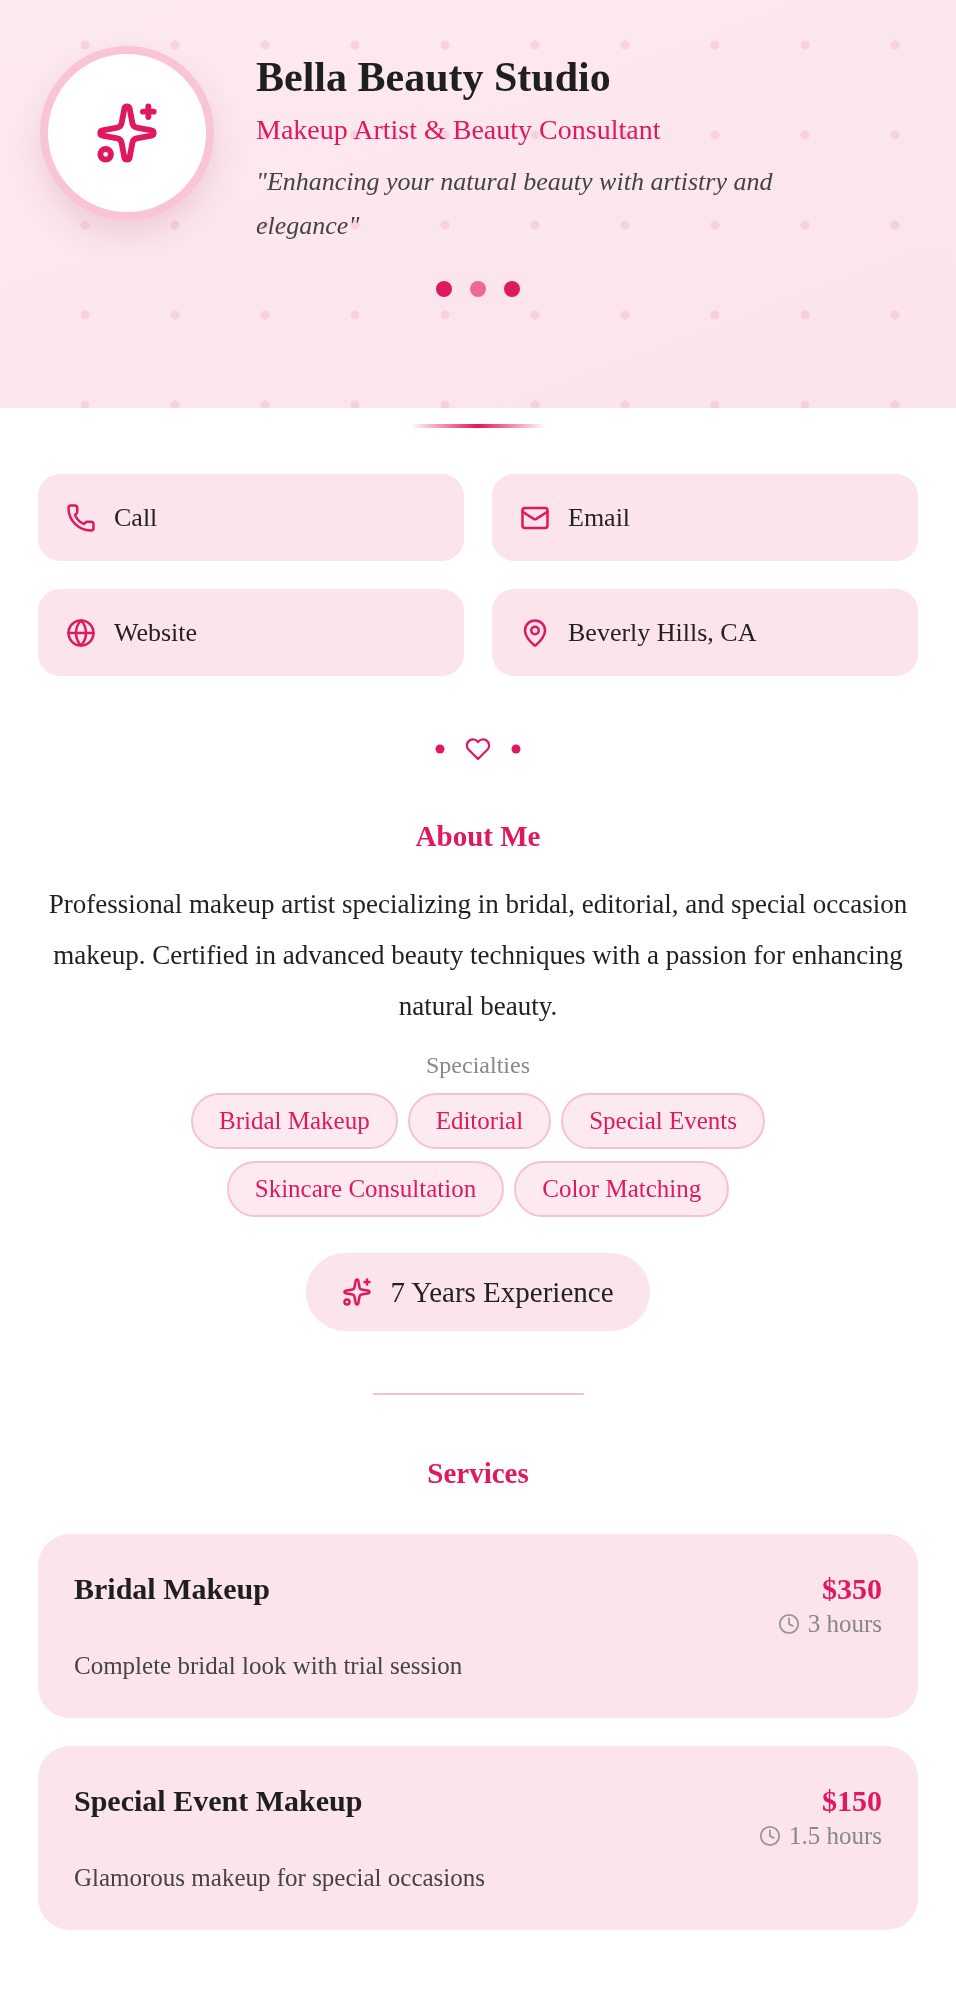 The width and height of the screenshot is (956, 2000). I want to click on role-title: Makeup Artist & Beauty Consultant, so click(459, 130).